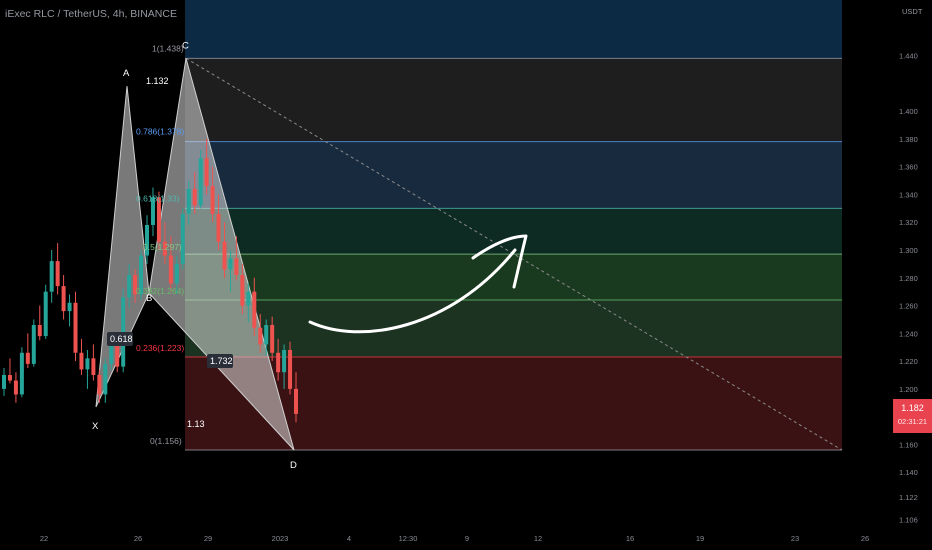  Describe the element at coordinates (908, 306) in the screenshot. I see `price-tick-label: 1.260` at that location.